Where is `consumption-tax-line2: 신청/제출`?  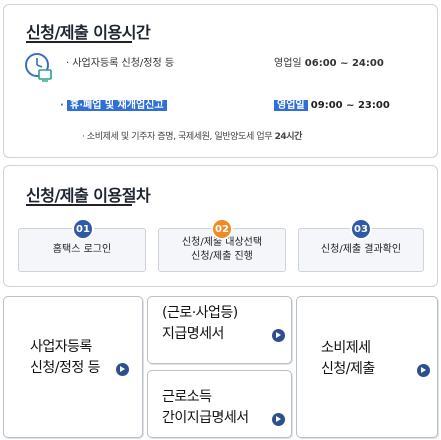 consumption-tax-line2: 신청/제출 is located at coordinates (348, 369).